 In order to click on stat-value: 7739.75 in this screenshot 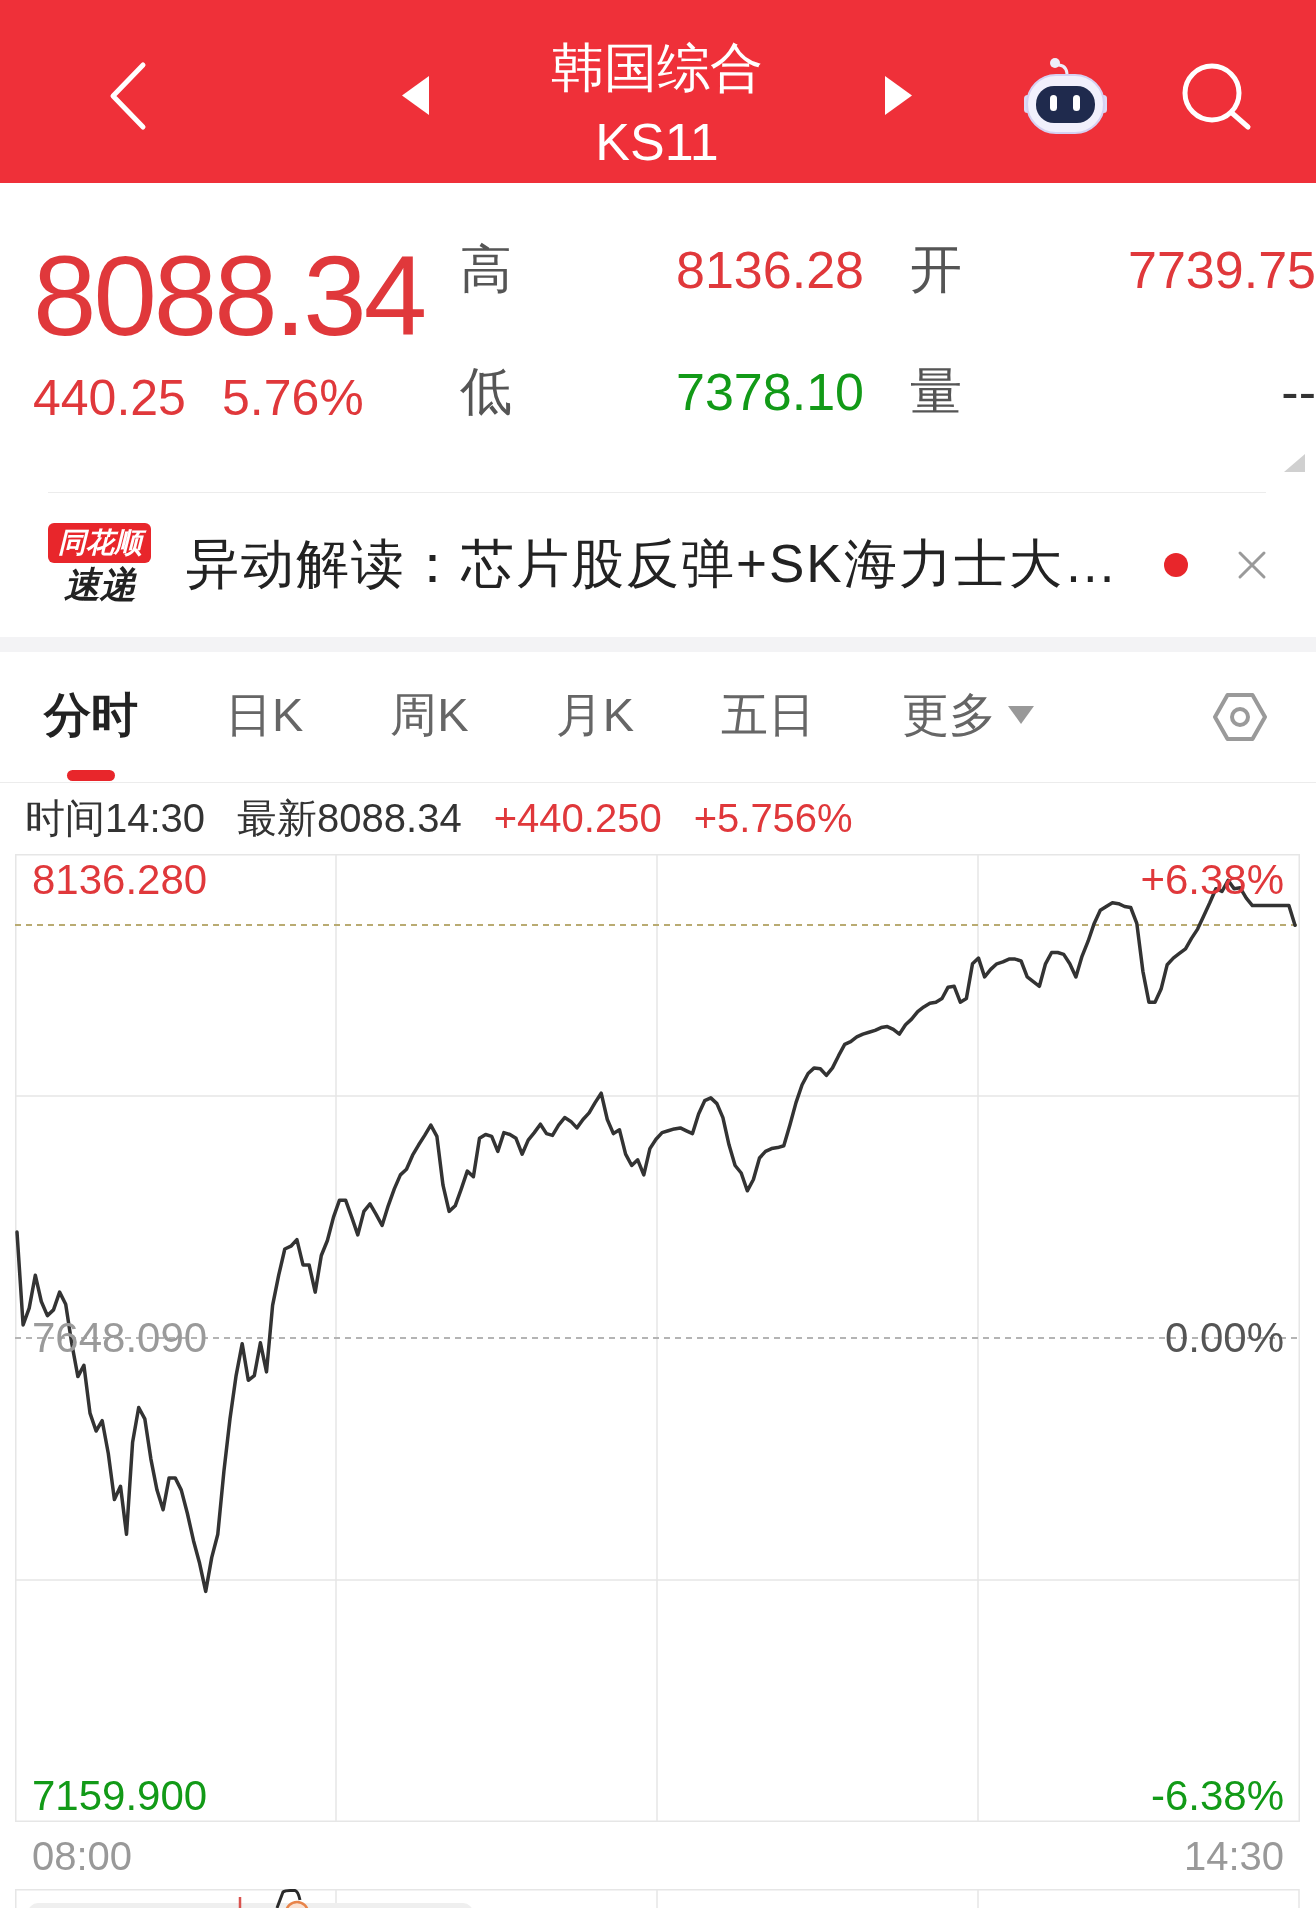, I will do `click(1222, 270)`.